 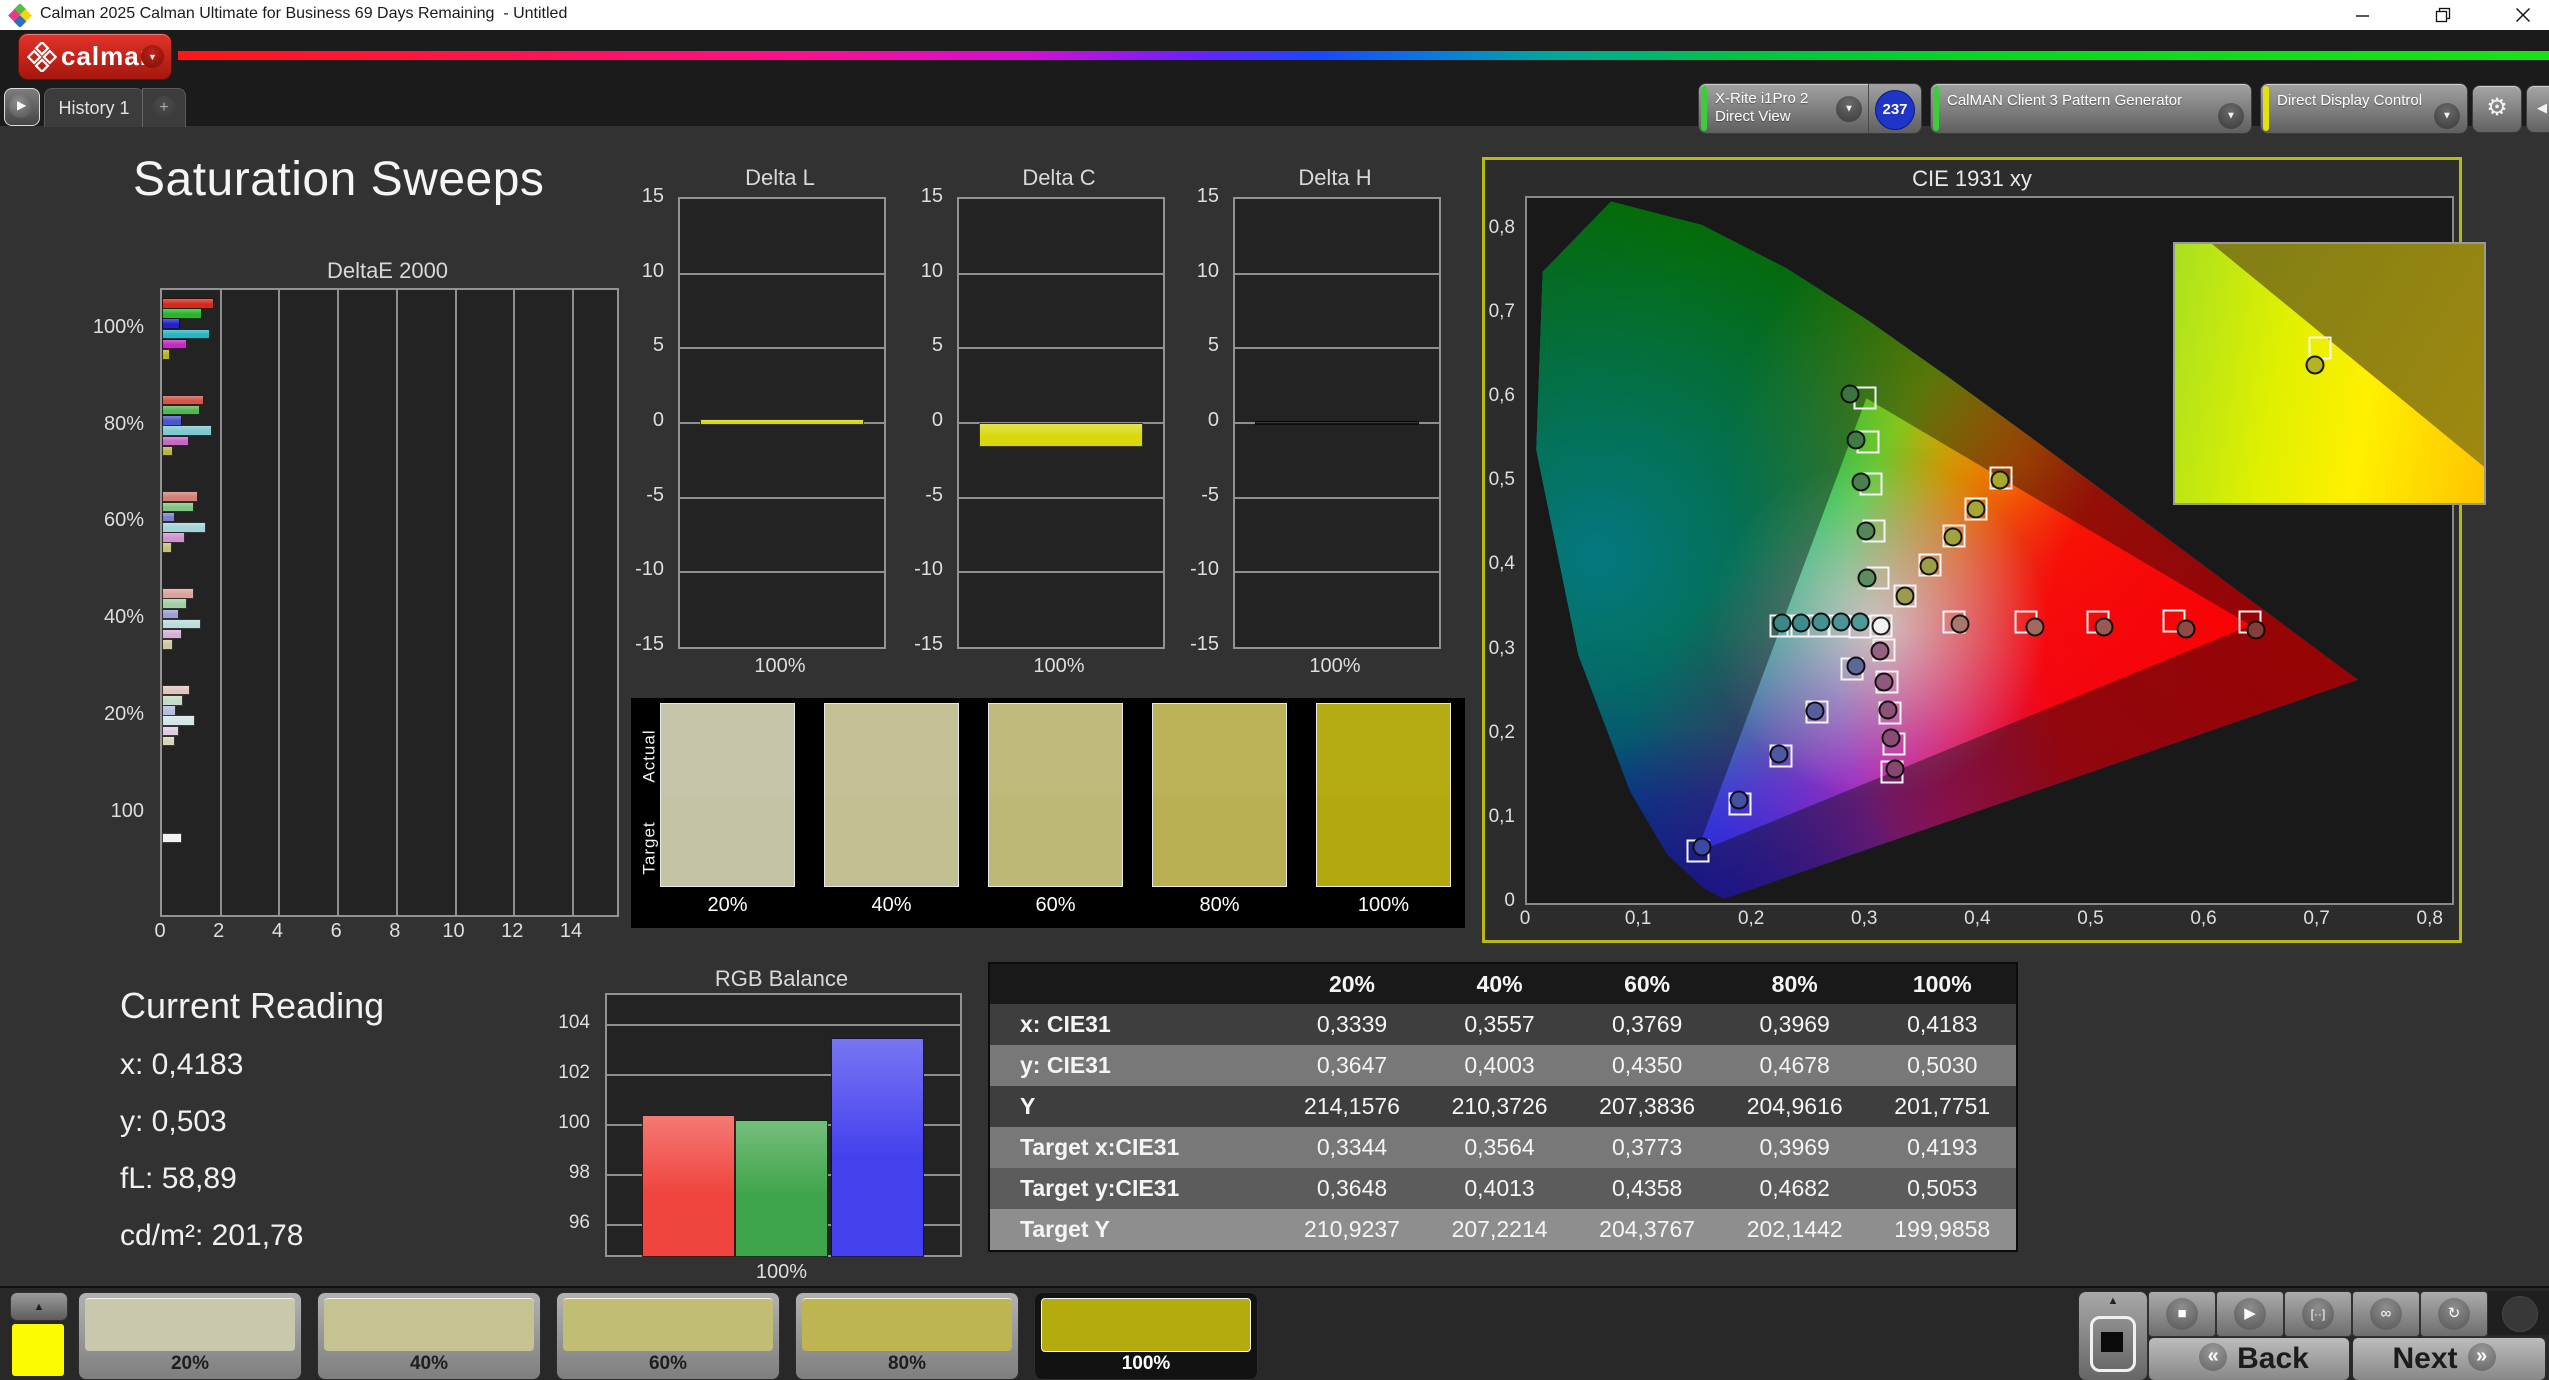 What do you see at coordinates (1647, 1147) in the screenshot?
I see `table-cell: 0,3773` at bounding box center [1647, 1147].